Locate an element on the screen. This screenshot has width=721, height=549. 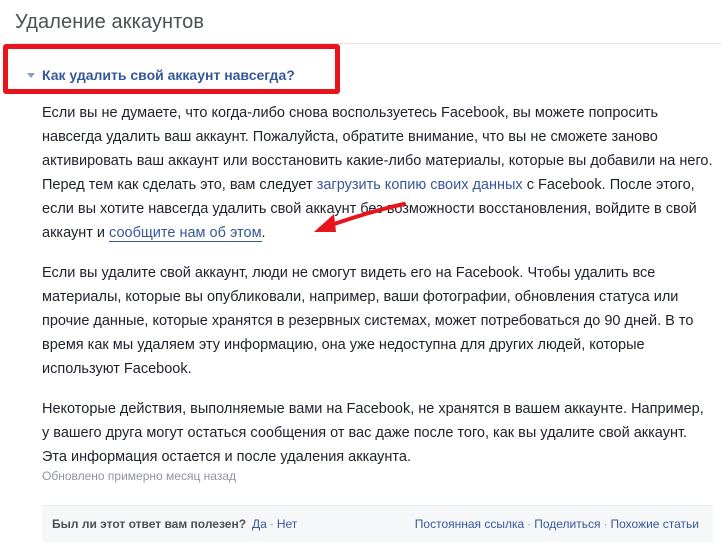
permalink-link: Постоянная ссылка is located at coordinates (469, 524).